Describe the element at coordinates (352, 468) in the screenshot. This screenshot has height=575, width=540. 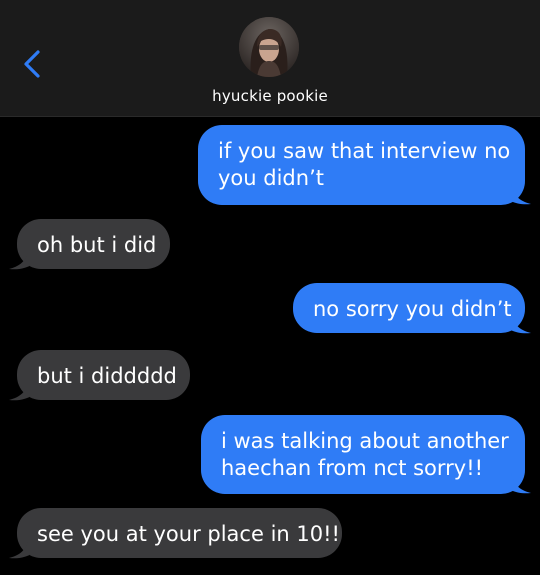
I see `message-line: haechan from nct sorry!!` at that location.